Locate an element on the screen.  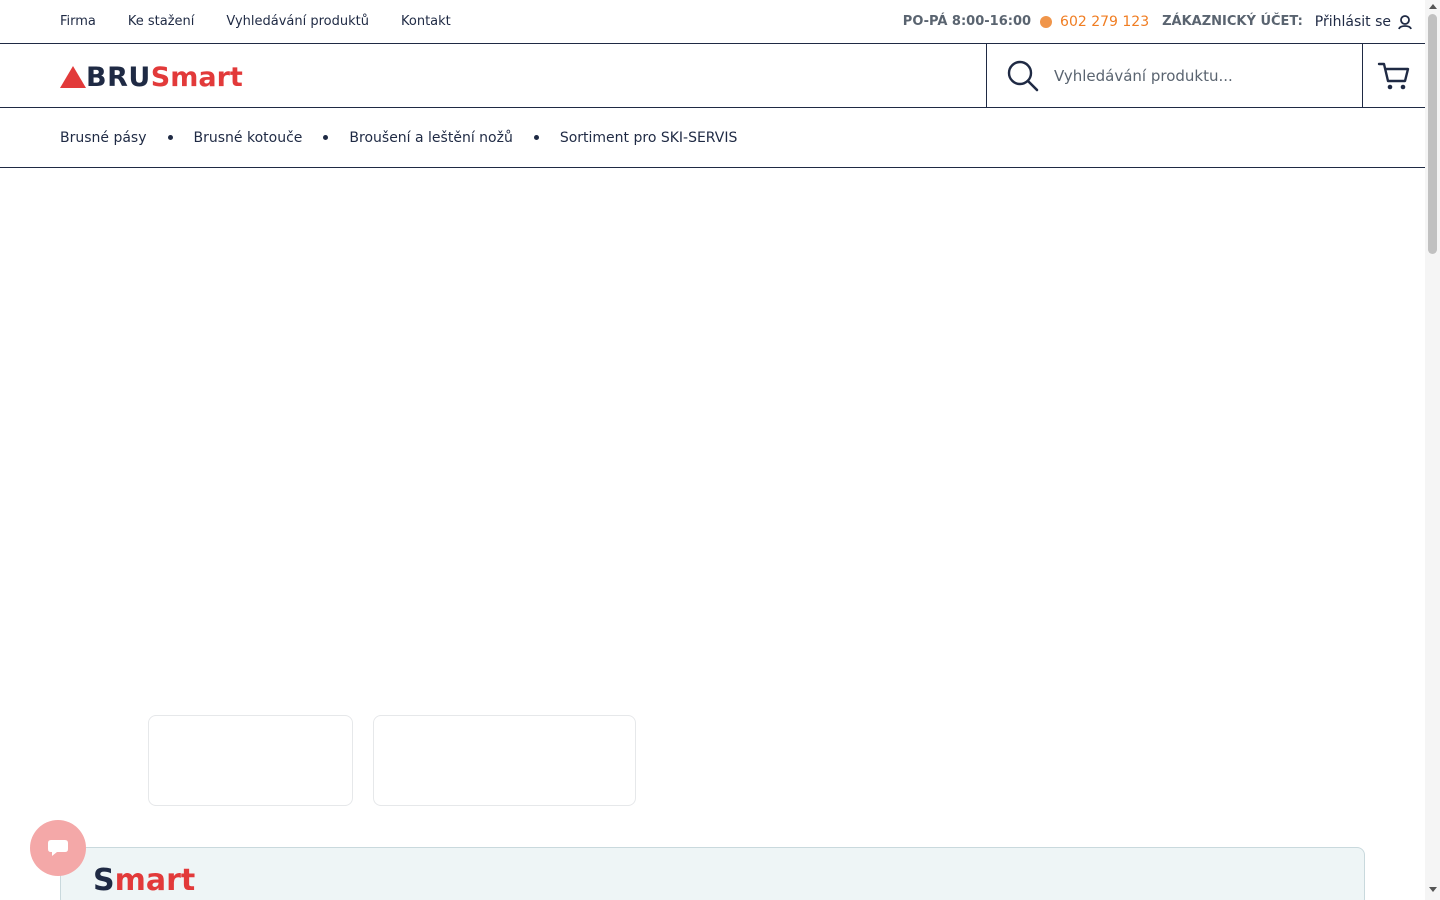
chat-icon is located at coordinates (58, 848).